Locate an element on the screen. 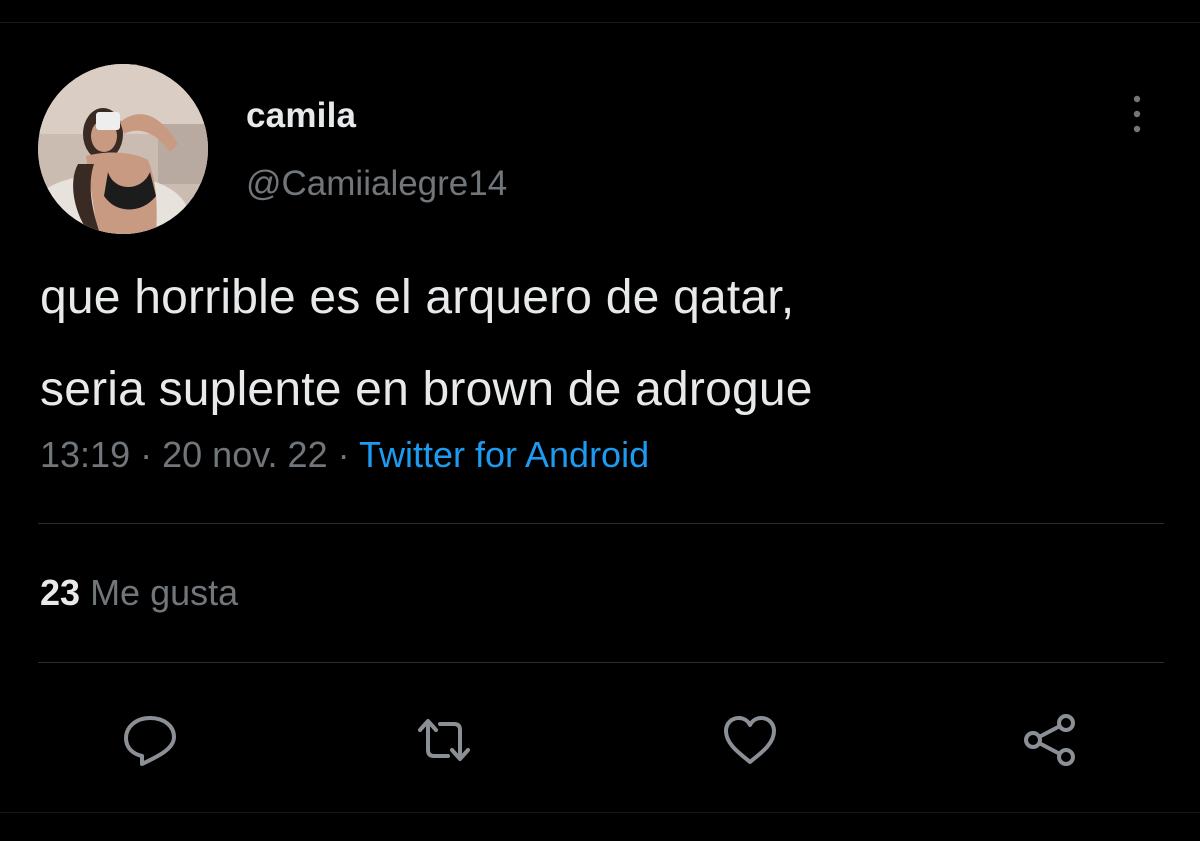 This screenshot has width=1200, height=841. reply-icon is located at coordinates (150, 741).